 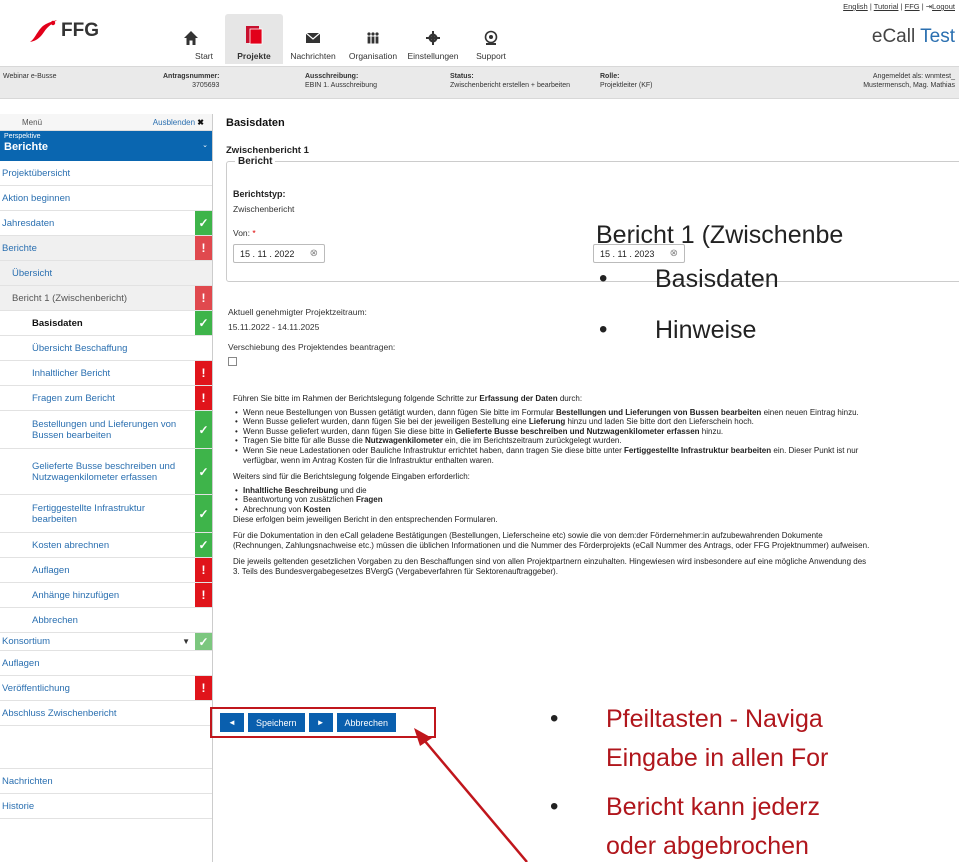 I want to click on sidebar-item-label: Übersicht, so click(x=32, y=273).